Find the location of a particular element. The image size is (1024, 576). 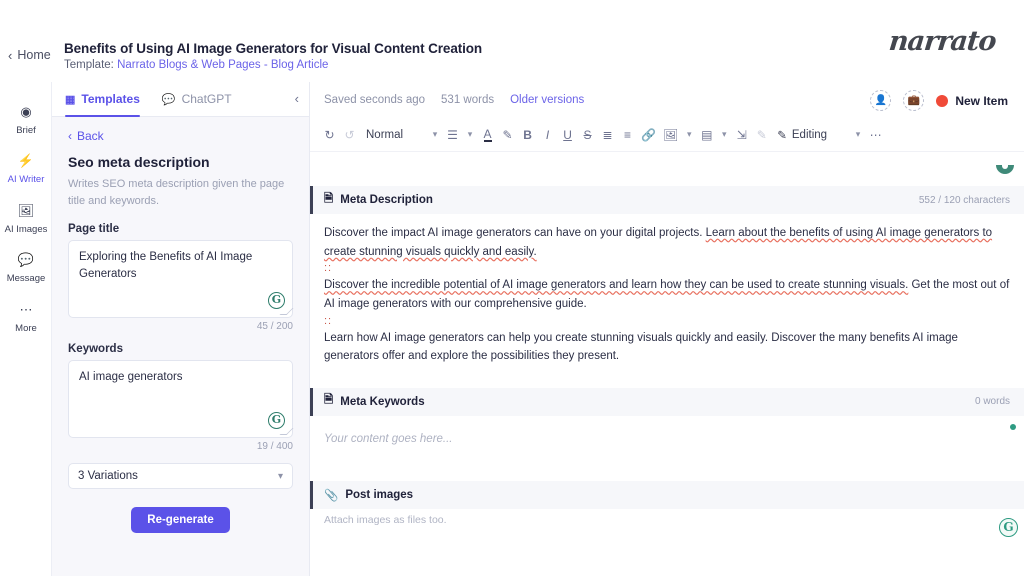

target-icon: ◉ is located at coordinates (26, 111).